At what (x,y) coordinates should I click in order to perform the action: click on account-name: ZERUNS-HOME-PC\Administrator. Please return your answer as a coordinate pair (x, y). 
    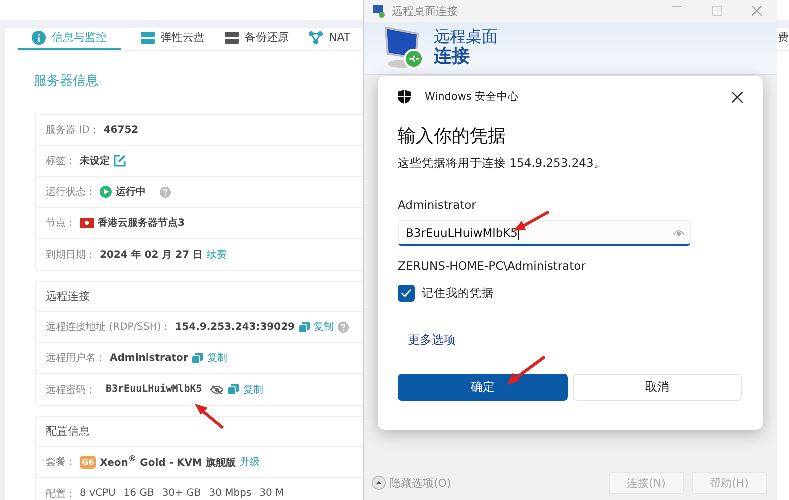
    Looking at the image, I should click on (492, 266).